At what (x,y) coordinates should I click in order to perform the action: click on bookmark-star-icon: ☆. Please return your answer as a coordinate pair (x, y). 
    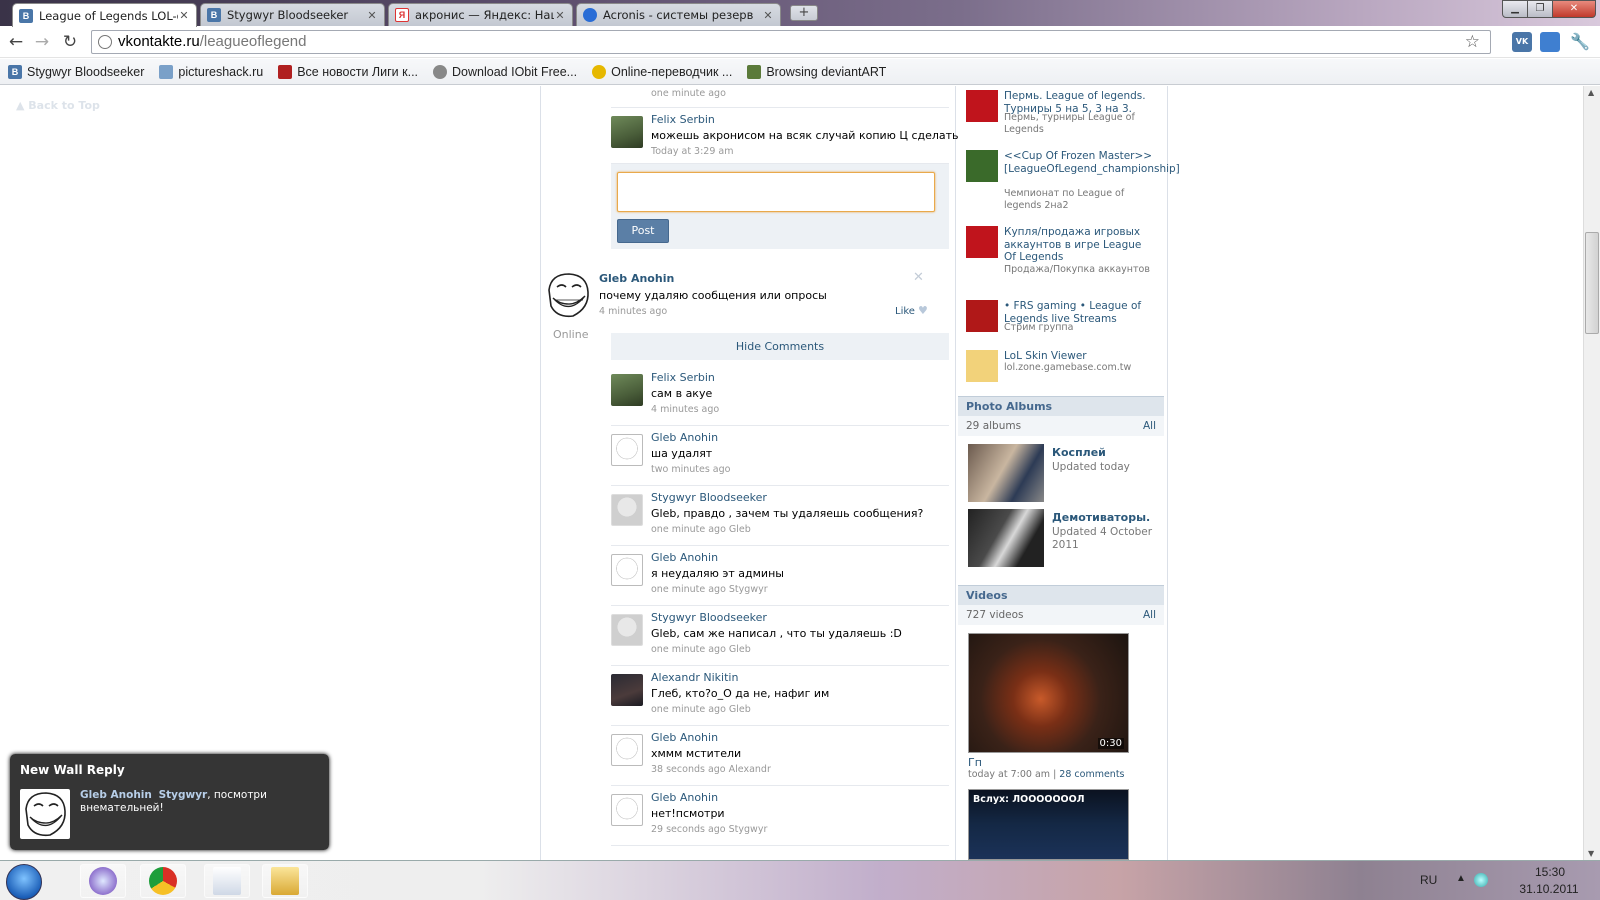
    Looking at the image, I should click on (1472, 42).